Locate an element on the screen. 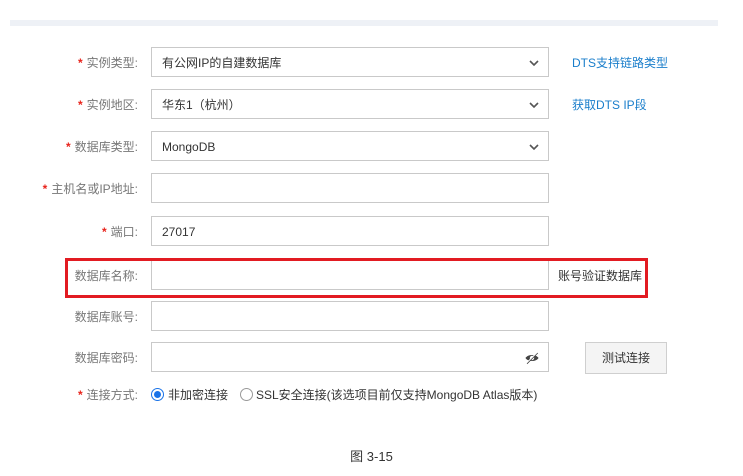  db-type-label: * 数据库类型: is located at coordinates (101, 147).